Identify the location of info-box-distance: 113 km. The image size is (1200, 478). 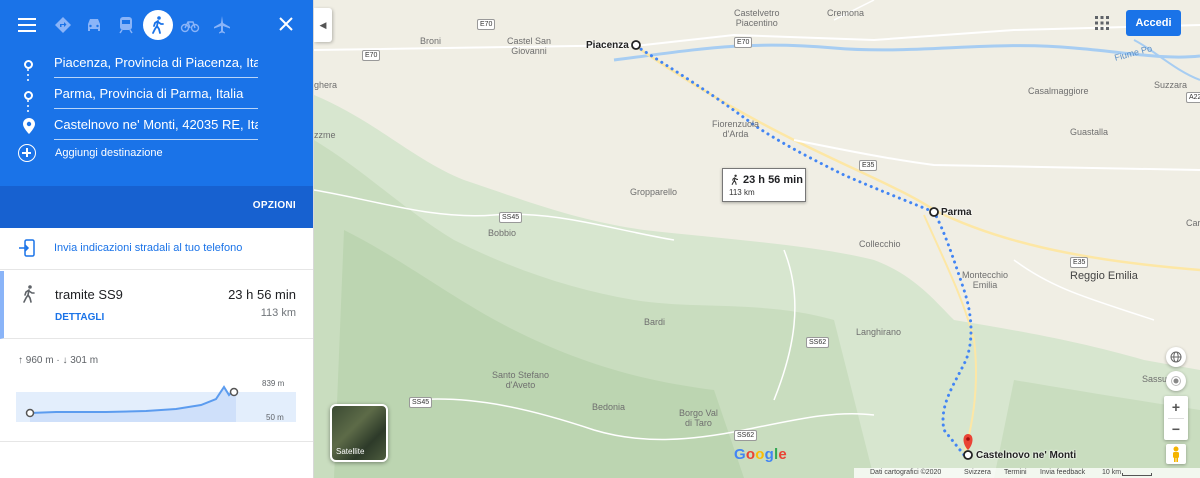
(742, 192).